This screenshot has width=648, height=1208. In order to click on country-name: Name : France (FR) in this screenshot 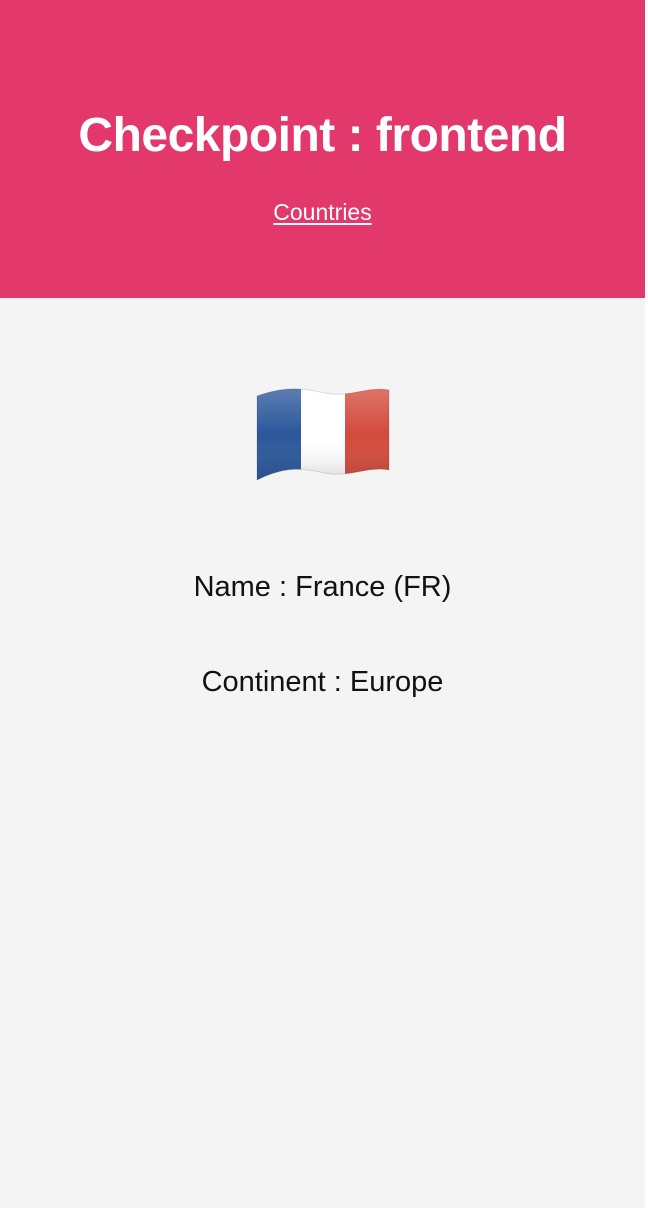, I will do `click(322, 587)`.